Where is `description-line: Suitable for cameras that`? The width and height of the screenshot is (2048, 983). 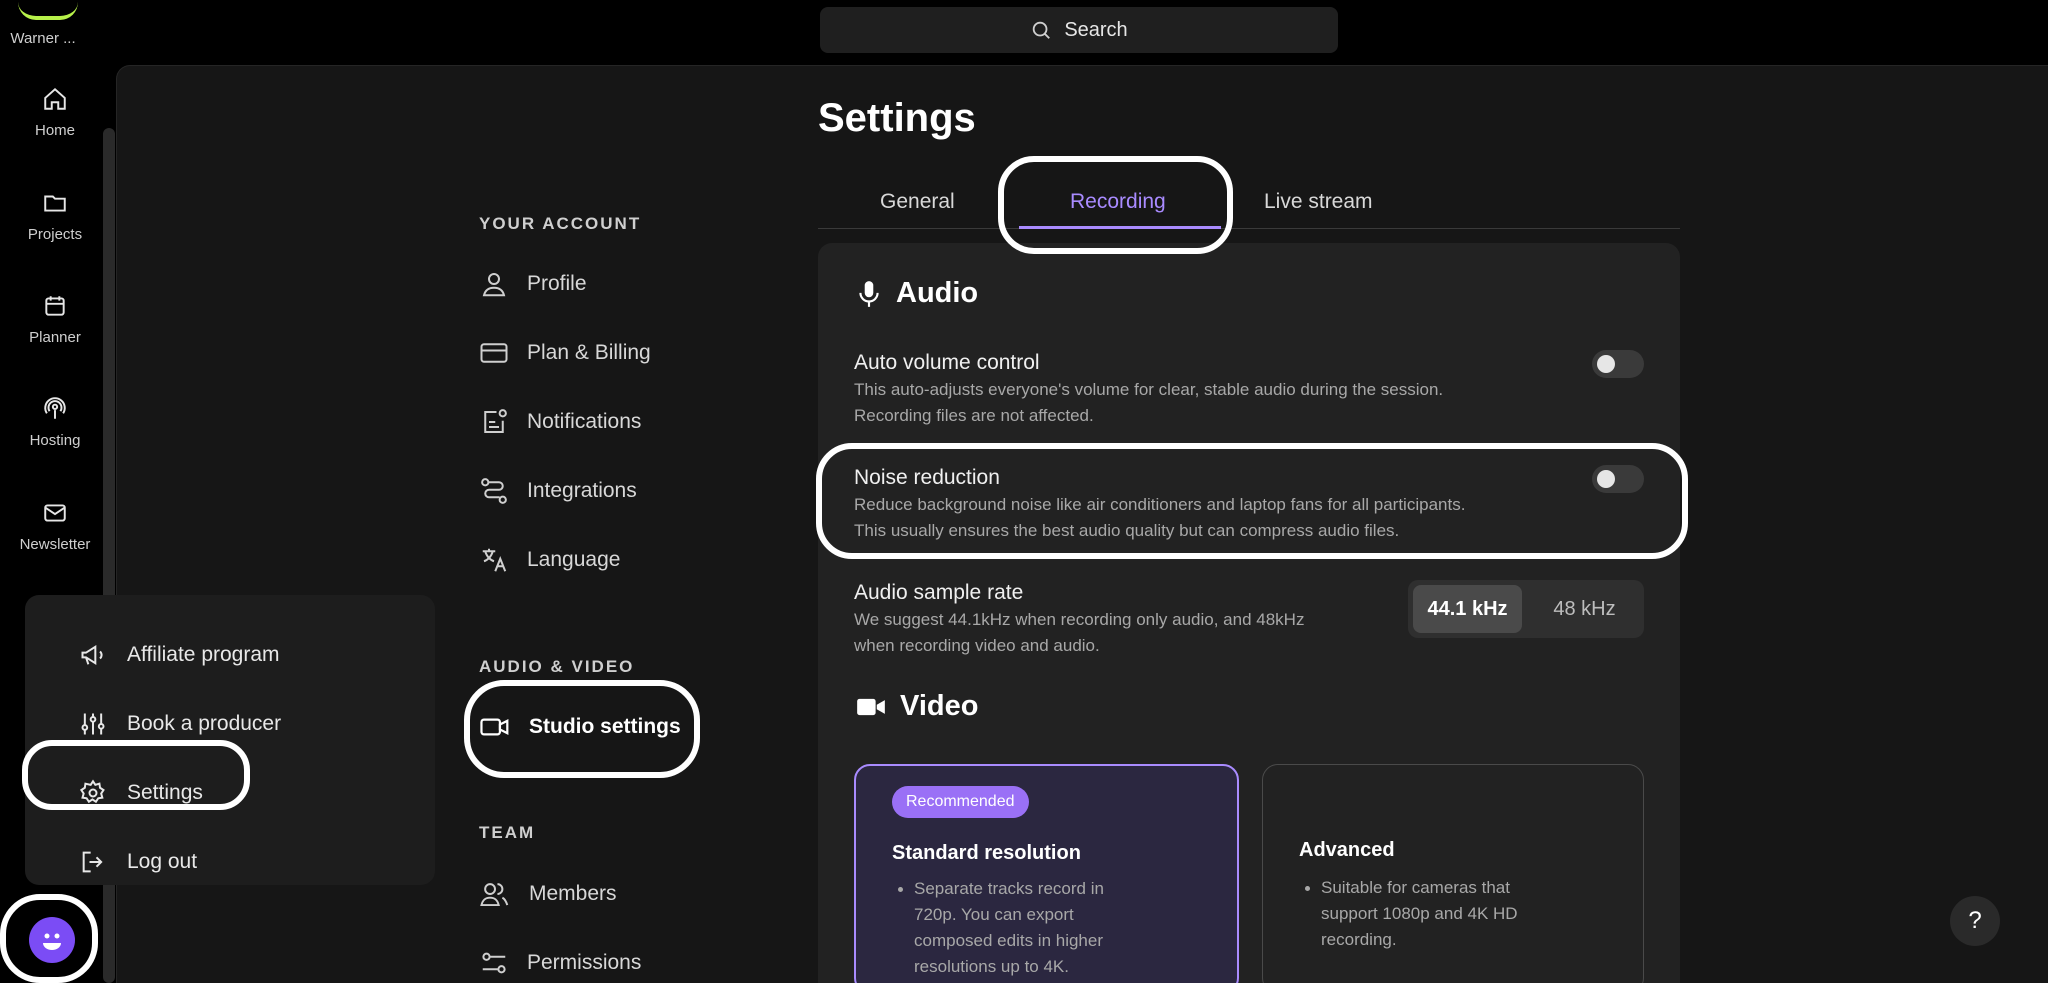 description-line: Suitable for cameras that is located at coordinates (1415, 887).